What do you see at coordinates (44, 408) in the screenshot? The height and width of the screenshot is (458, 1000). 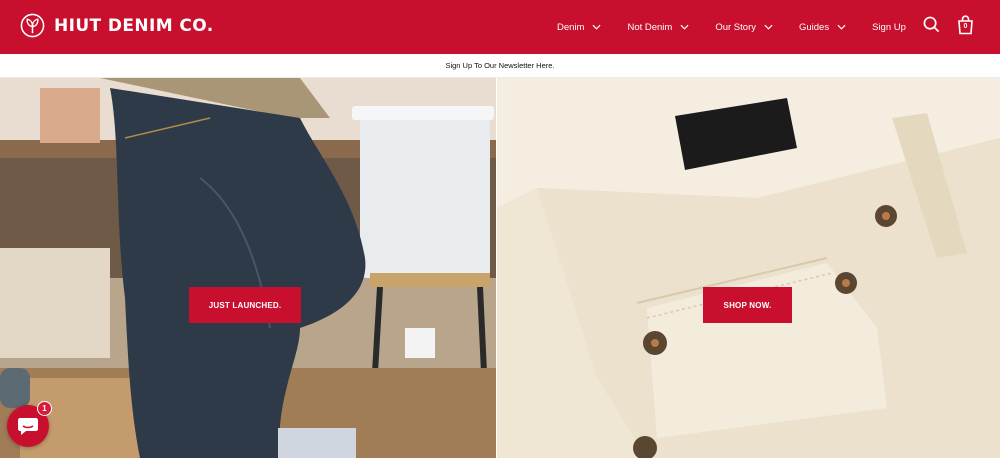 I see `chat-notification-badge: 1` at bounding box center [44, 408].